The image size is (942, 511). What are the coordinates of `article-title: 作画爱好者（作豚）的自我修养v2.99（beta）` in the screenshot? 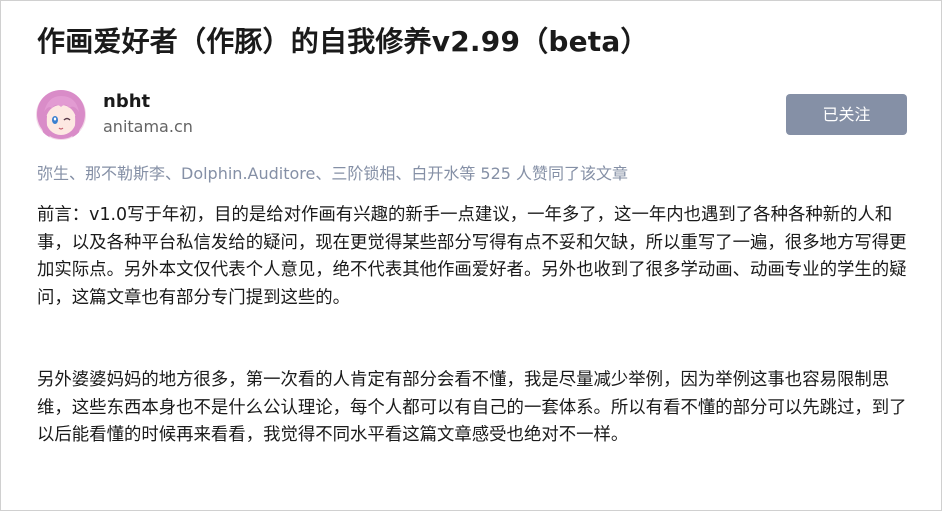 It's located at (343, 41).